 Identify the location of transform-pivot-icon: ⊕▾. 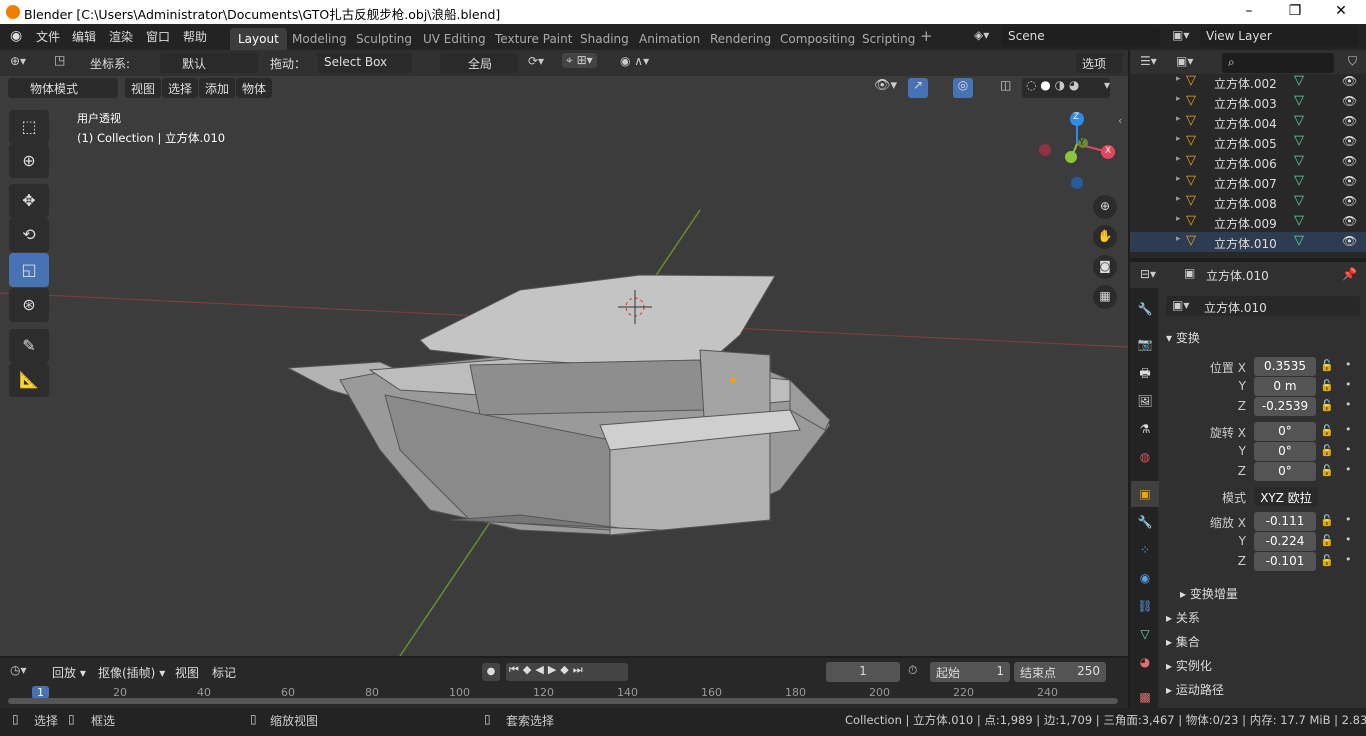
(18, 61).